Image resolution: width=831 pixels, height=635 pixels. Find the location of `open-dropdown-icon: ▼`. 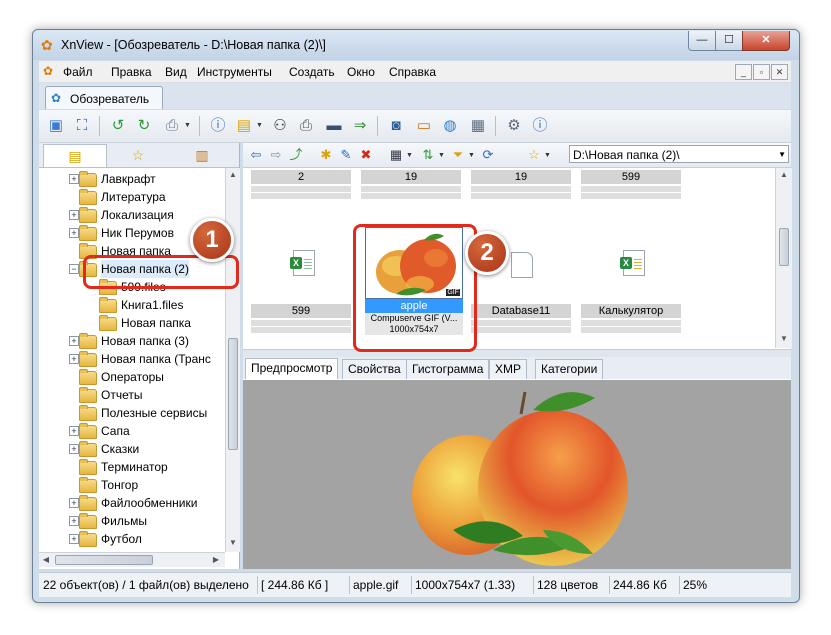

open-dropdown-icon: ▼ is located at coordinates (259, 125).